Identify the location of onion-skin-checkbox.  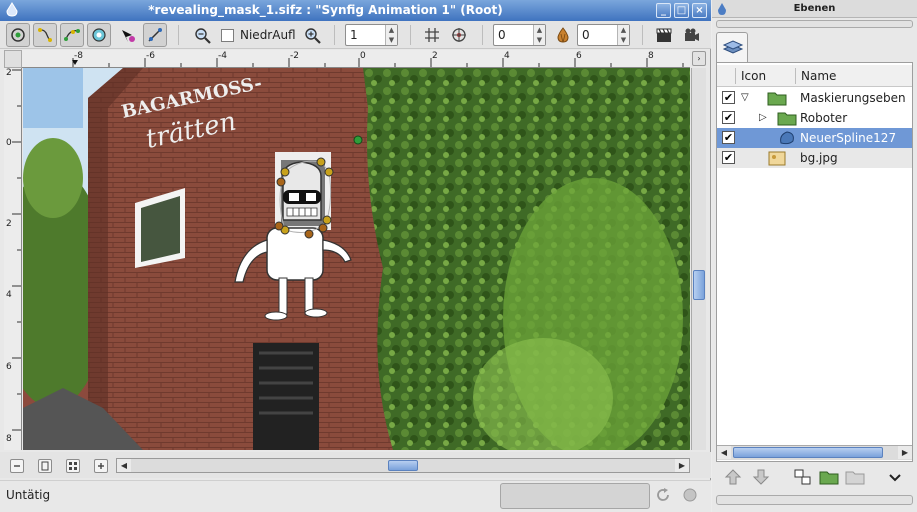
(227, 35).